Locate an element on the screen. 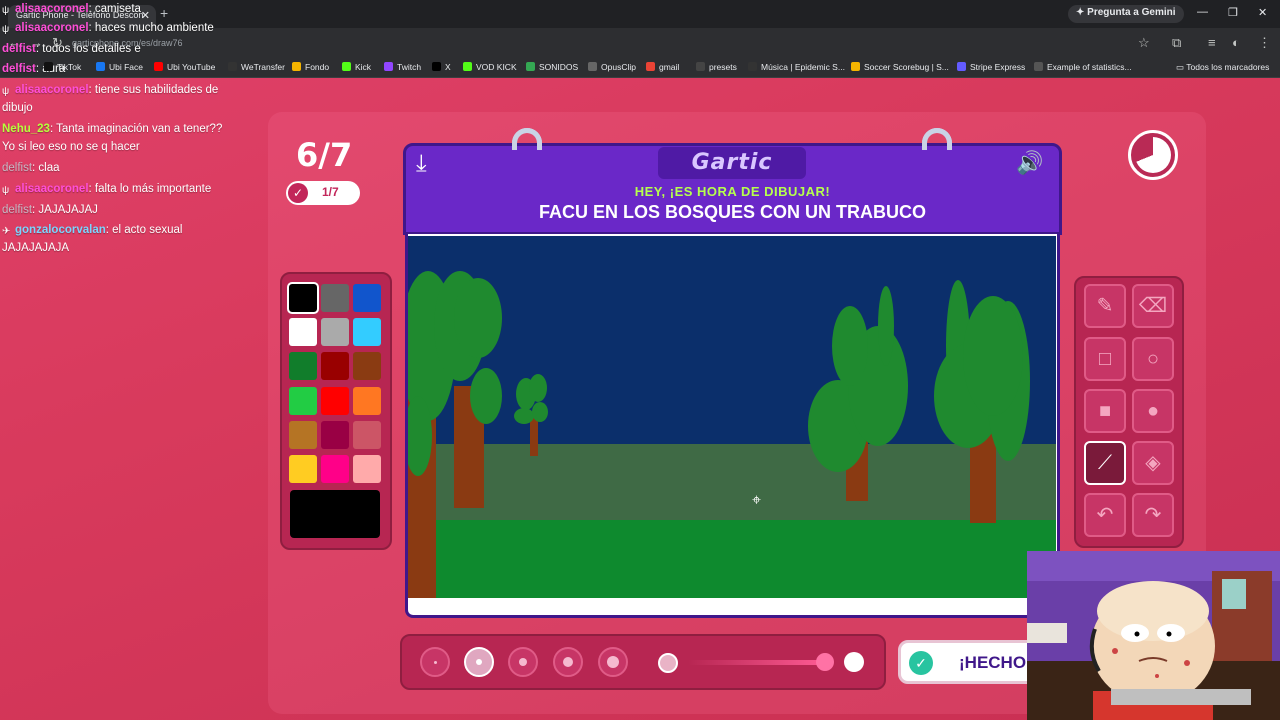 The height and width of the screenshot is (720, 1280). drawing-prompt: FACU EN LOS BOSQUES CON UN TRABUCO is located at coordinates (732, 212).